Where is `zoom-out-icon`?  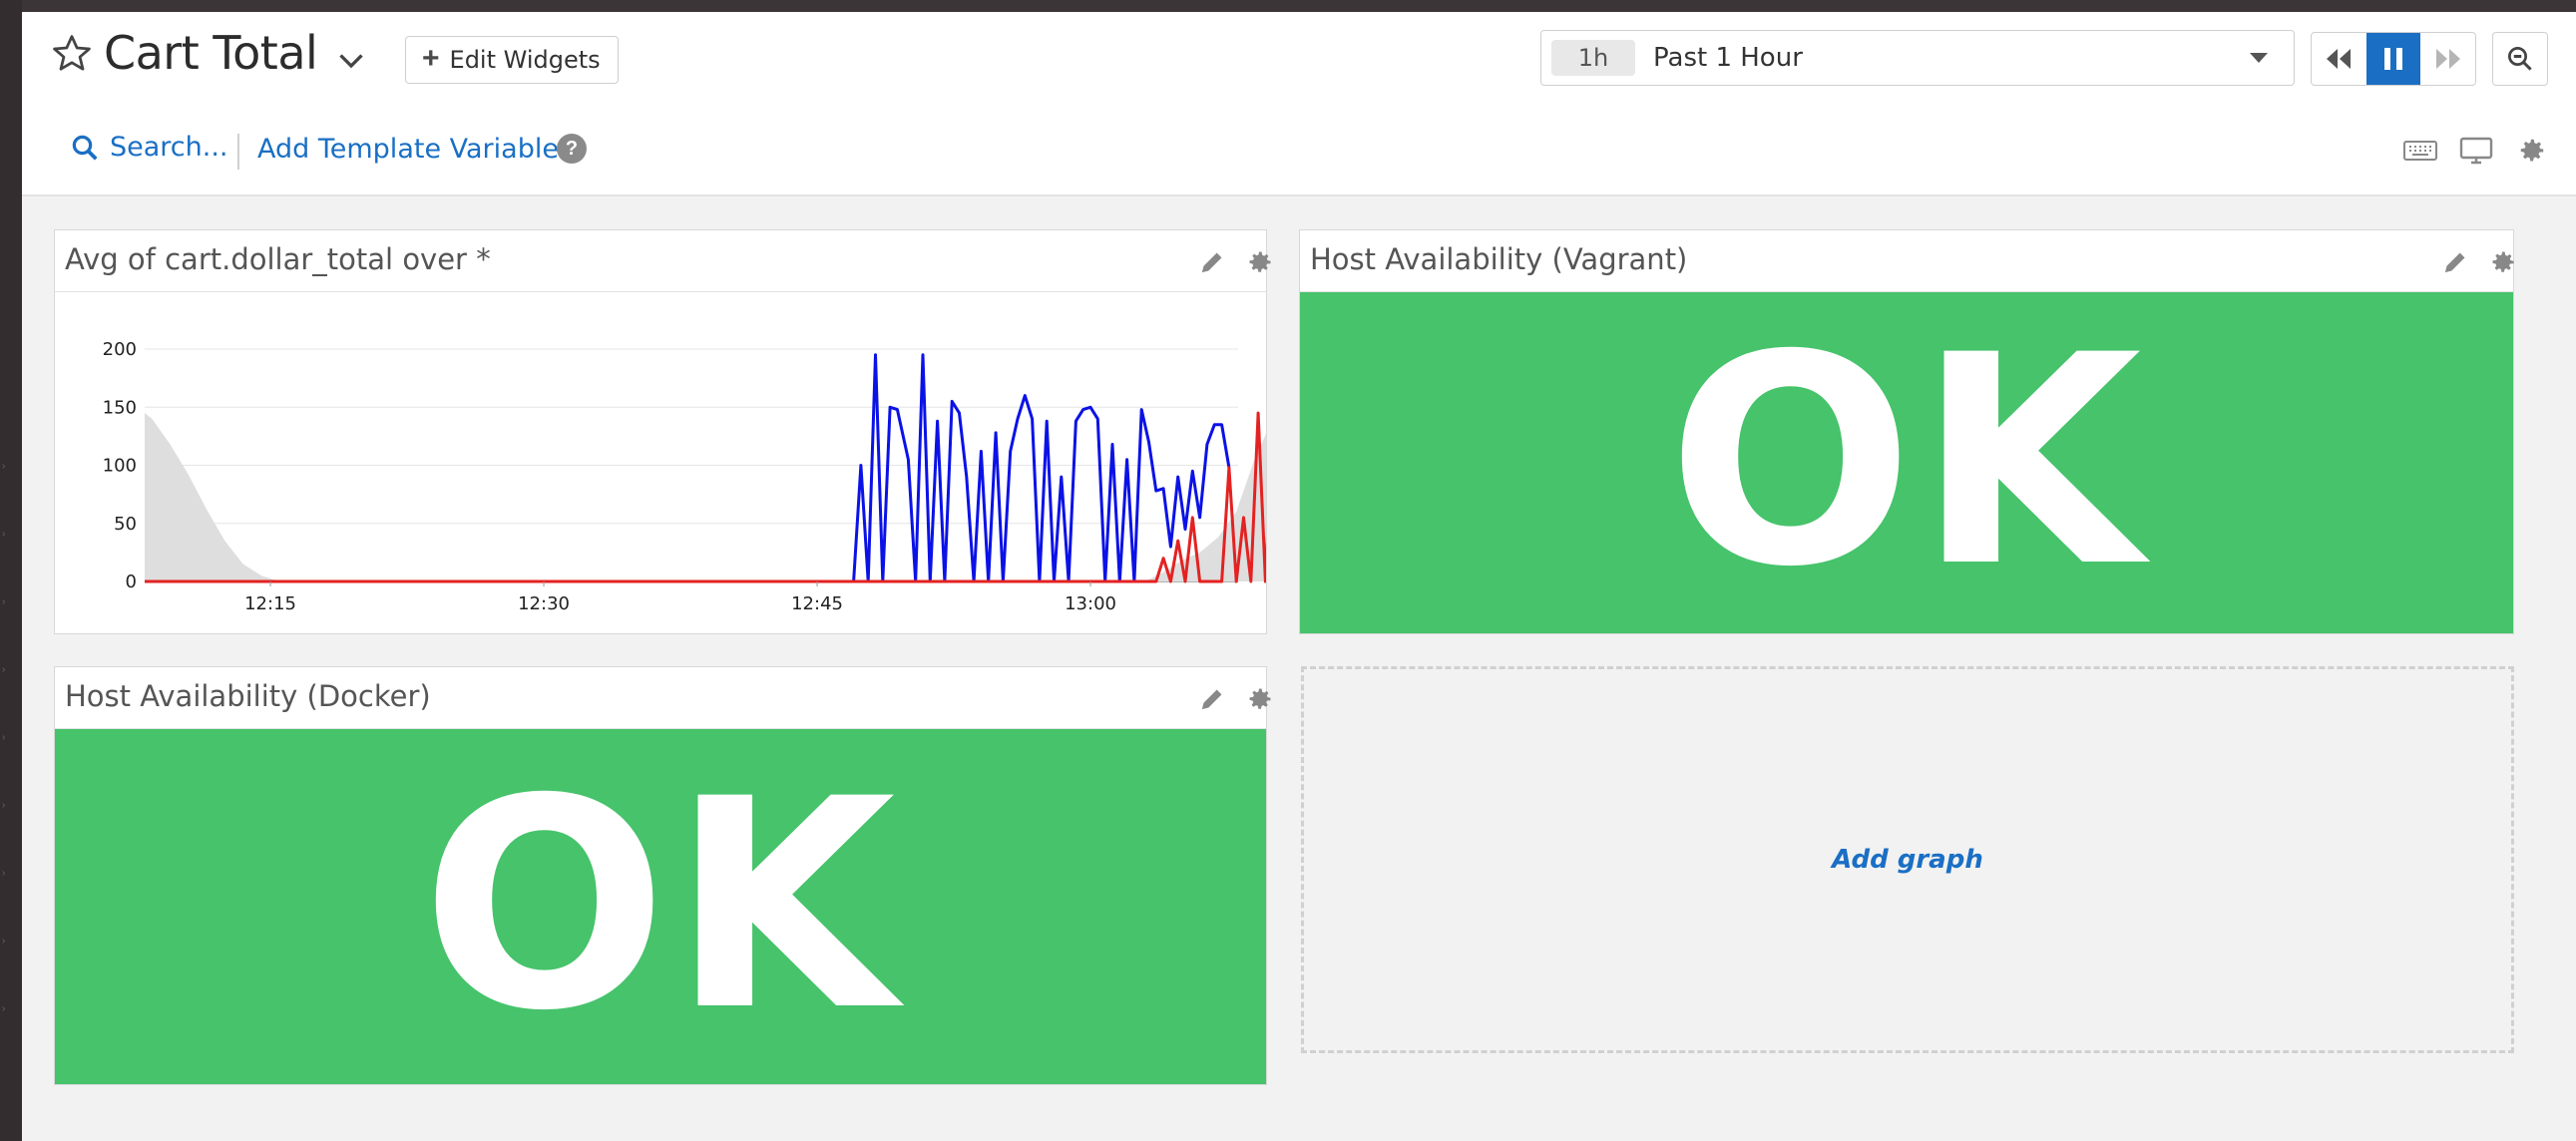
zoom-out-icon is located at coordinates (2520, 59).